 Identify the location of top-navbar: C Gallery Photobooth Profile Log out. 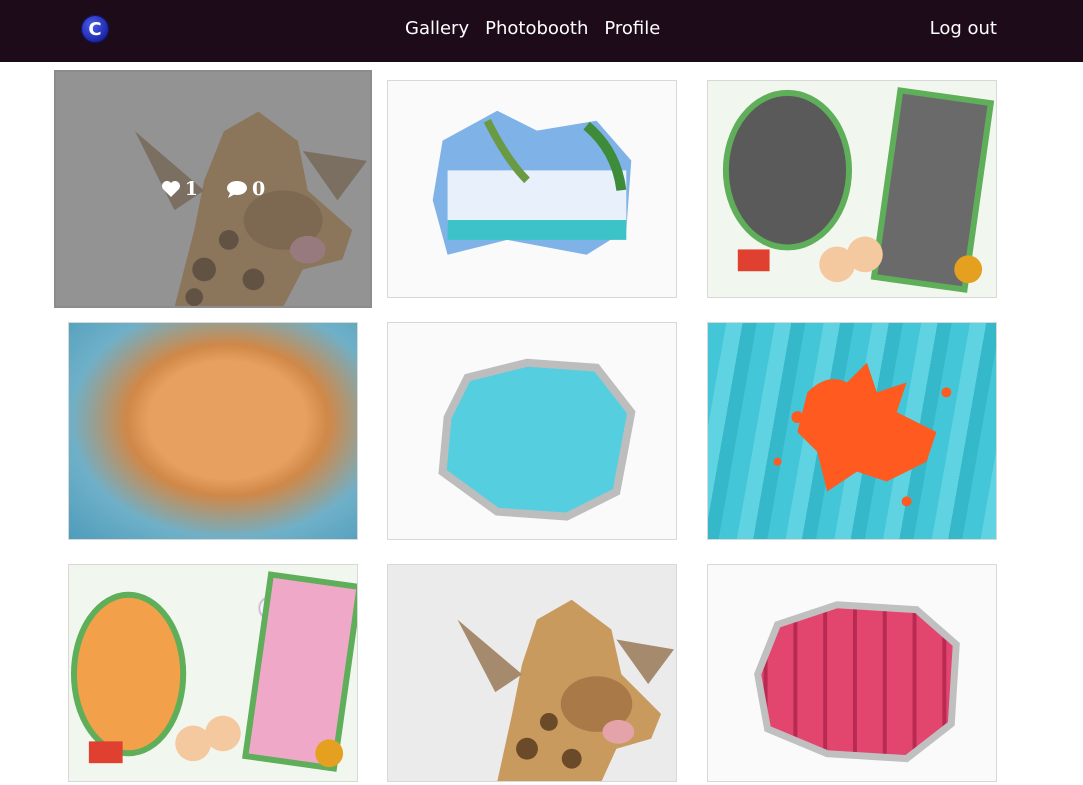
(541, 31).